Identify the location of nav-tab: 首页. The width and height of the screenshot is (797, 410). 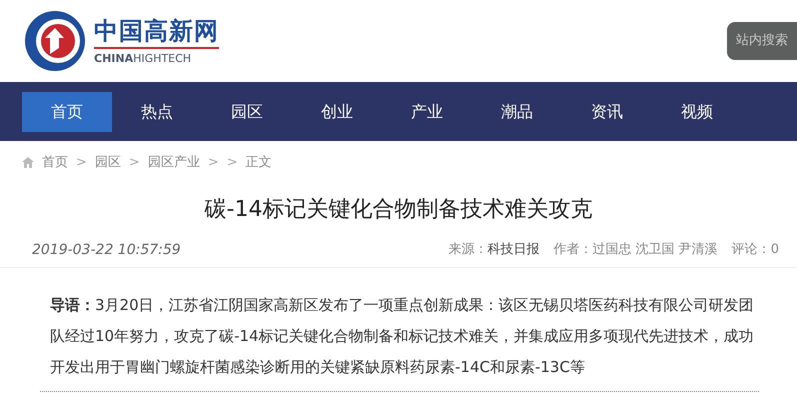
(67, 112).